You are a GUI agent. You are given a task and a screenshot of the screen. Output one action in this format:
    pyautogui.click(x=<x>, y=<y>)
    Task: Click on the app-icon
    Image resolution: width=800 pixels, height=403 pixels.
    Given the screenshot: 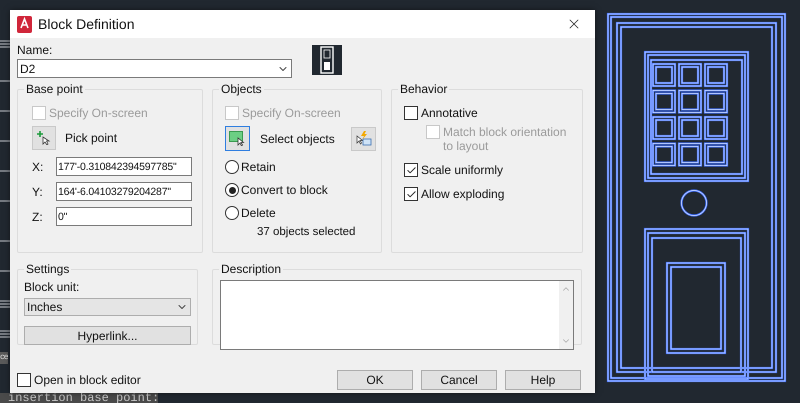 What is the action you would take?
    pyautogui.click(x=24, y=24)
    